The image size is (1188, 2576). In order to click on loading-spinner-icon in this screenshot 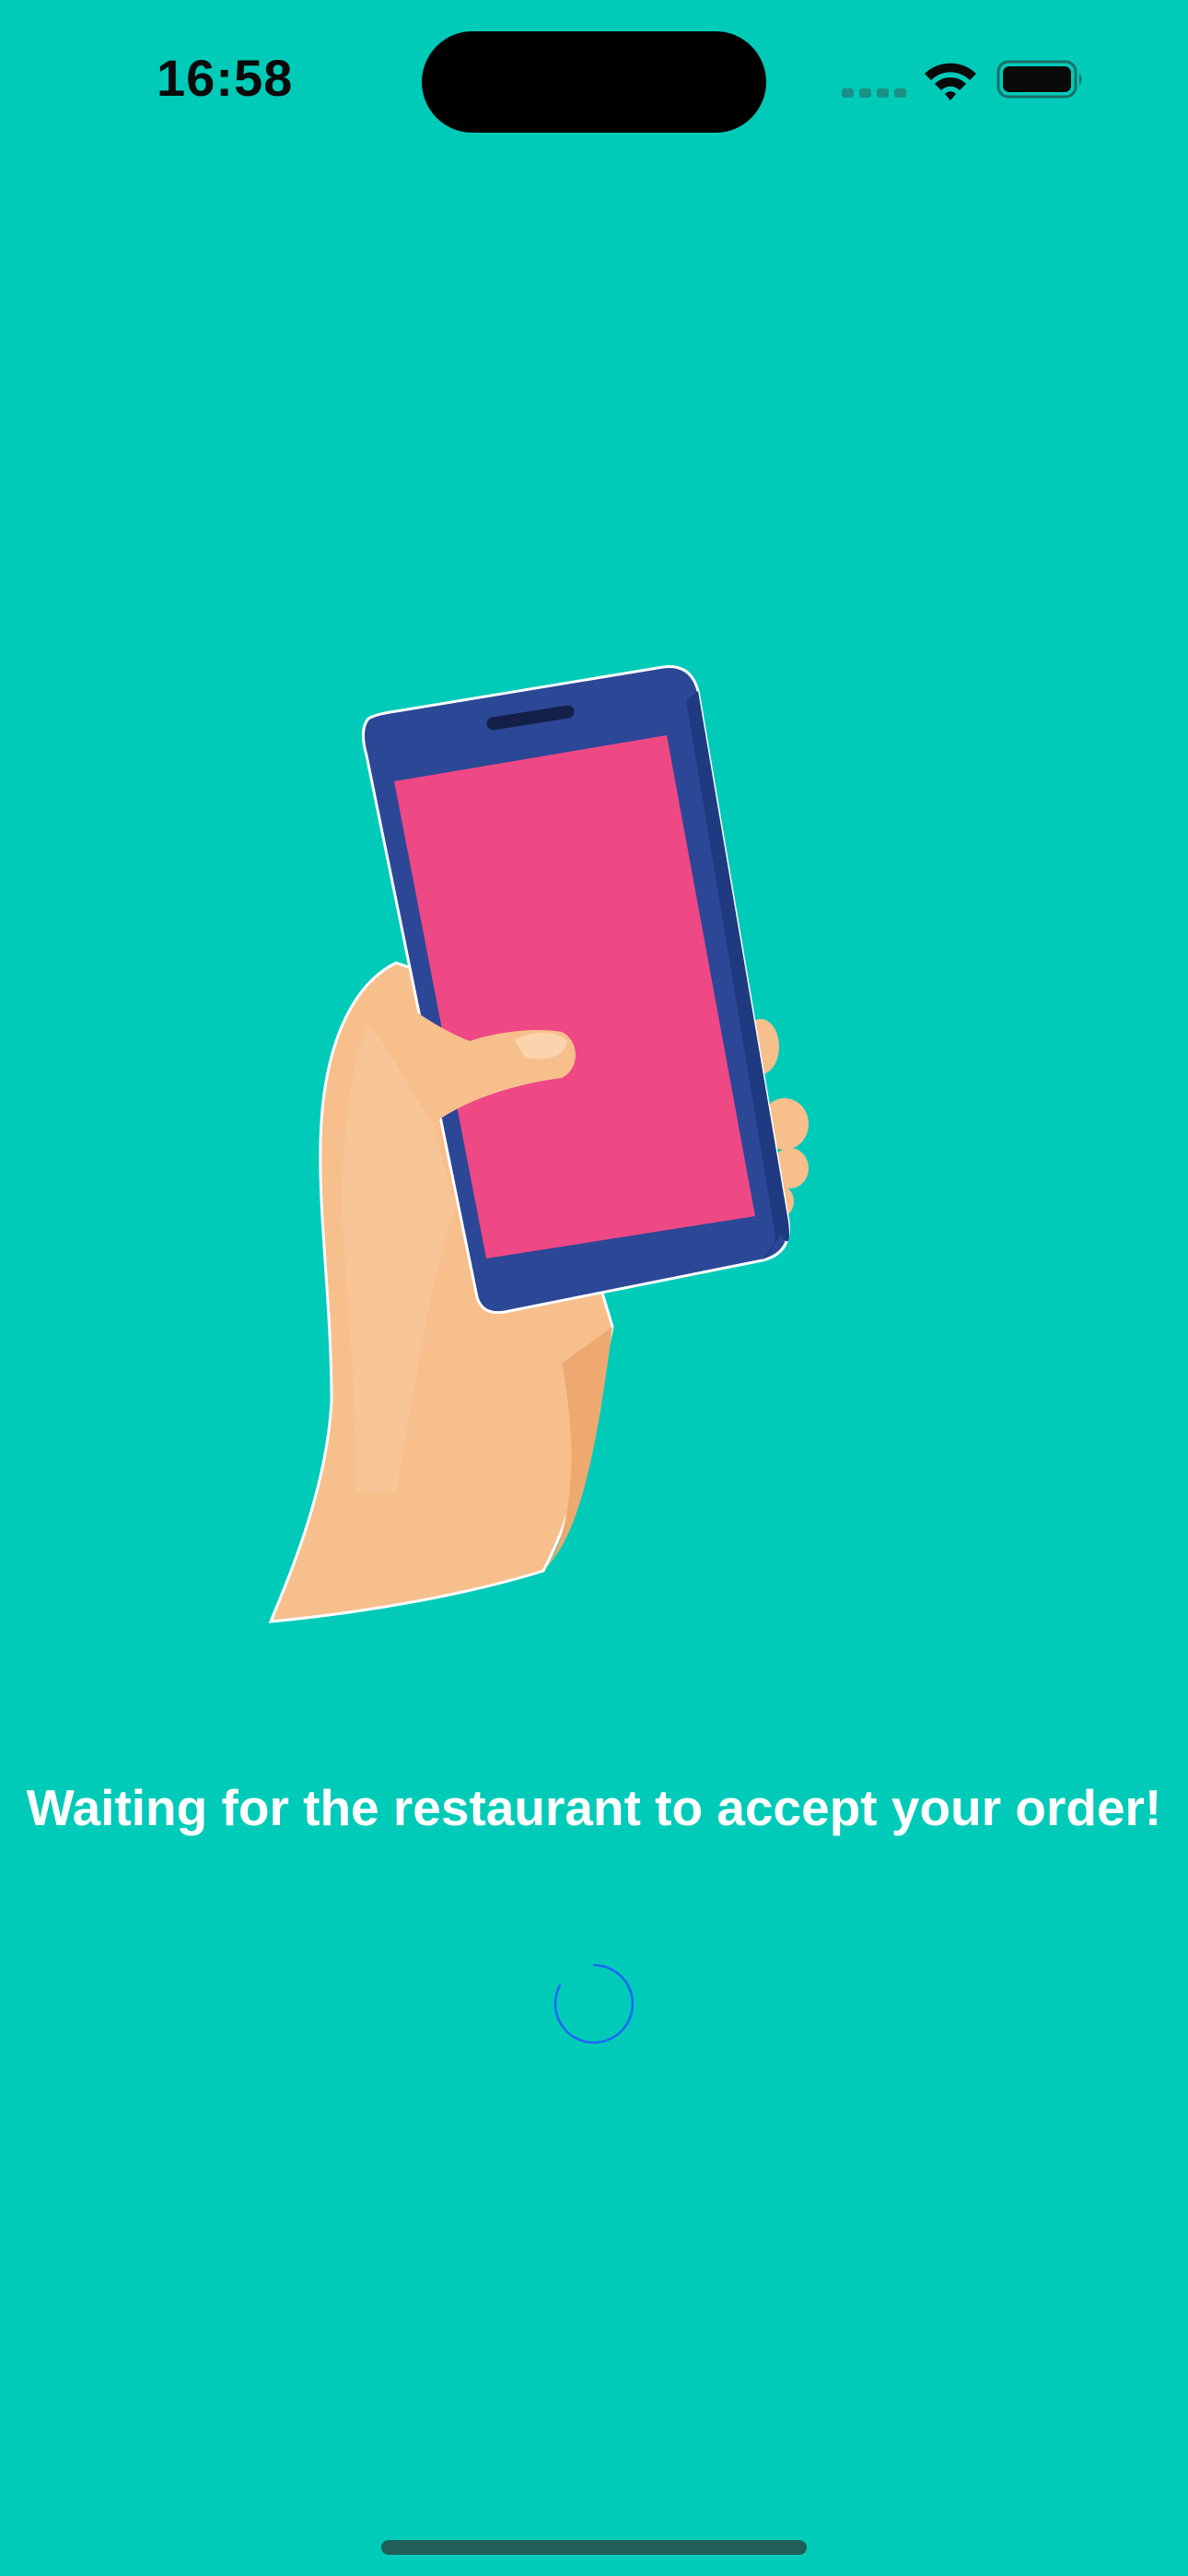, I will do `click(594, 2003)`.